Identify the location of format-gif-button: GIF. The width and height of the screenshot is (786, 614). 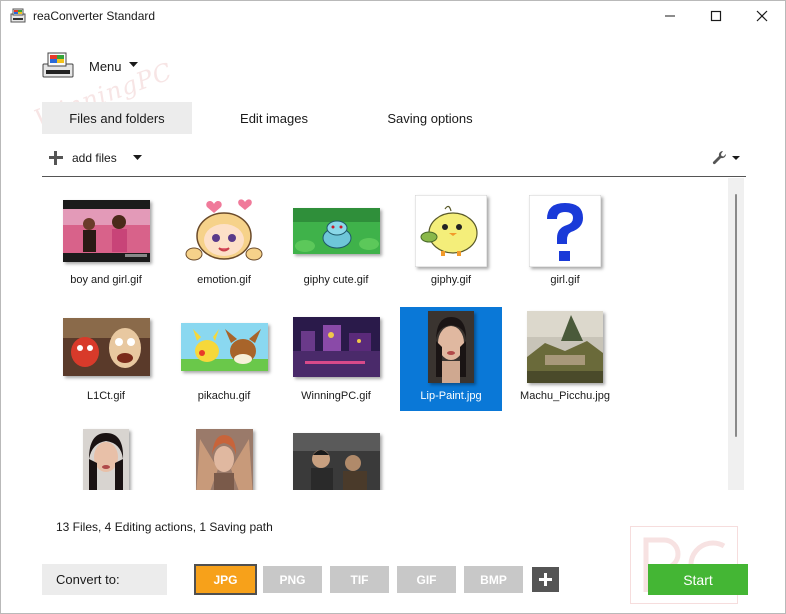
(426, 579).